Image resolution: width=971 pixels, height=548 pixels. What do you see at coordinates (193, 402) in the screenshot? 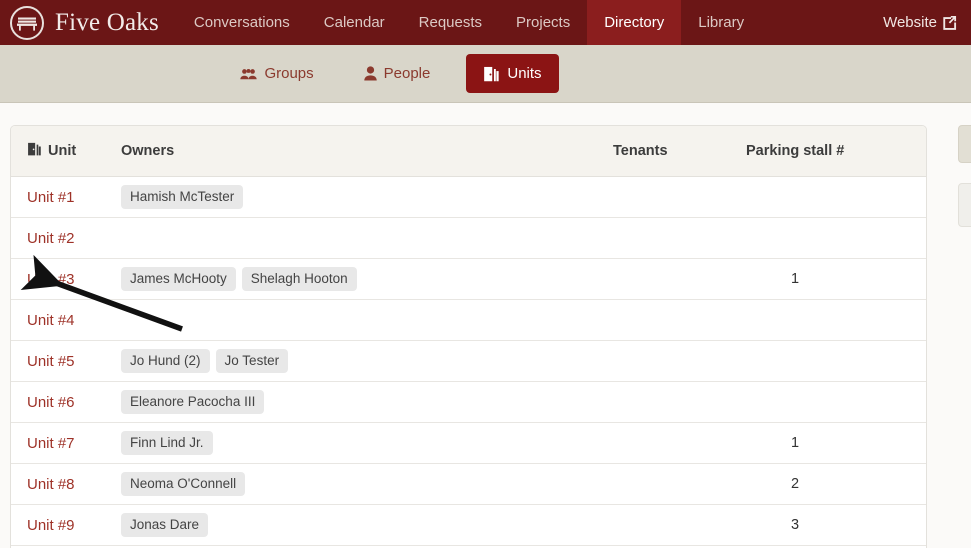
I see `owner-badge: Eleanore Pacocha III` at bounding box center [193, 402].